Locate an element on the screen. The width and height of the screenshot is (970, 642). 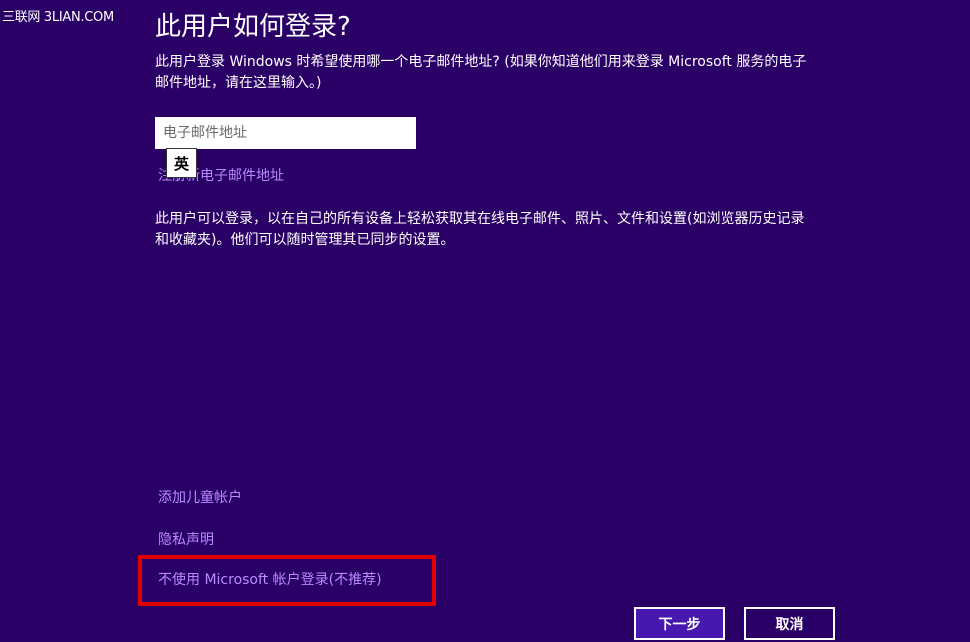
watermark-text: 三联网 3LIAN.COM is located at coordinates (58, 17).